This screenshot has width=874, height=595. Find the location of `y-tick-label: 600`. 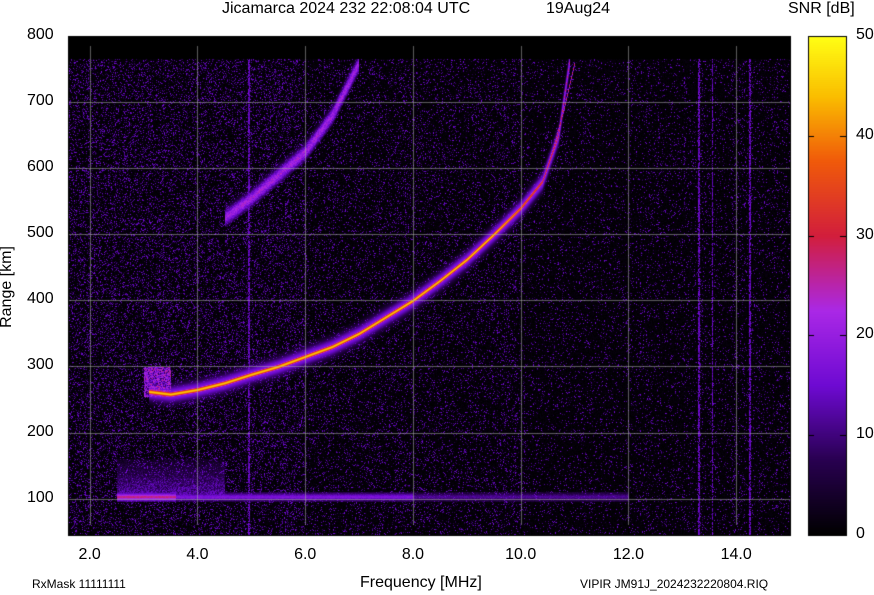

y-tick-label: 600 is located at coordinates (40, 167).